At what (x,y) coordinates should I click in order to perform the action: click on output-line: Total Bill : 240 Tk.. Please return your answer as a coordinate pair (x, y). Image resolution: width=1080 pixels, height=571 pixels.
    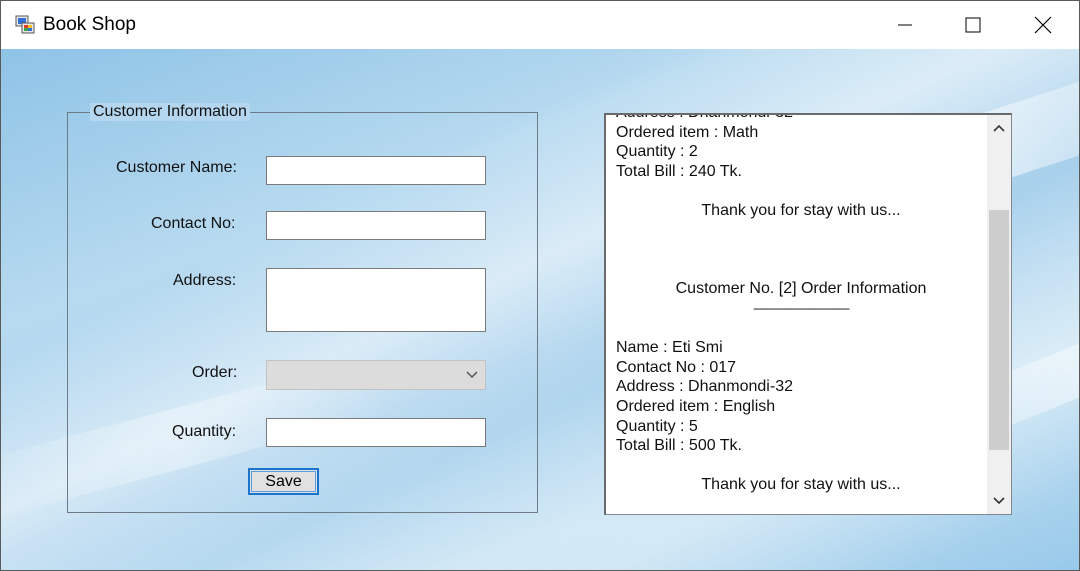
    Looking at the image, I should click on (679, 171).